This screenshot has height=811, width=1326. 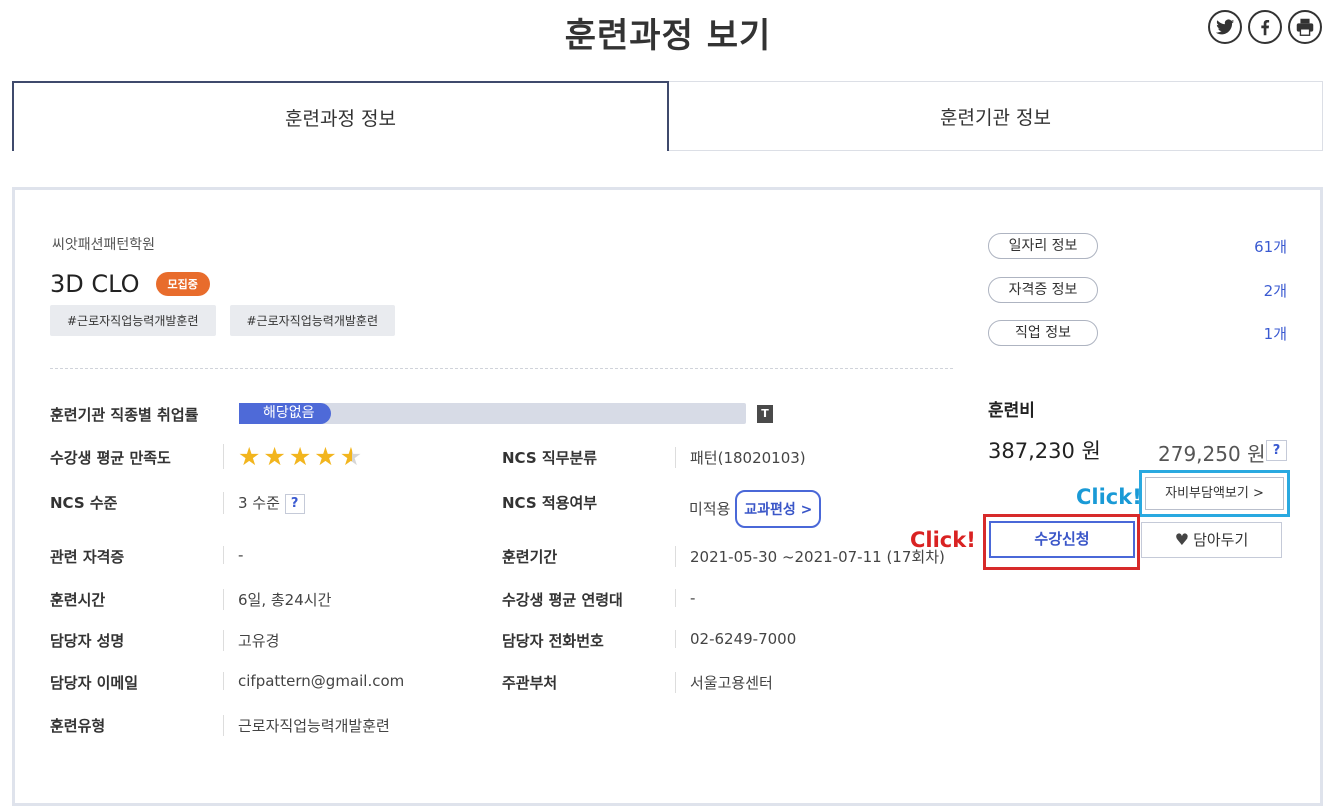 What do you see at coordinates (87, 557) in the screenshot?
I see `certificate-label: 관련 자격증` at bounding box center [87, 557].